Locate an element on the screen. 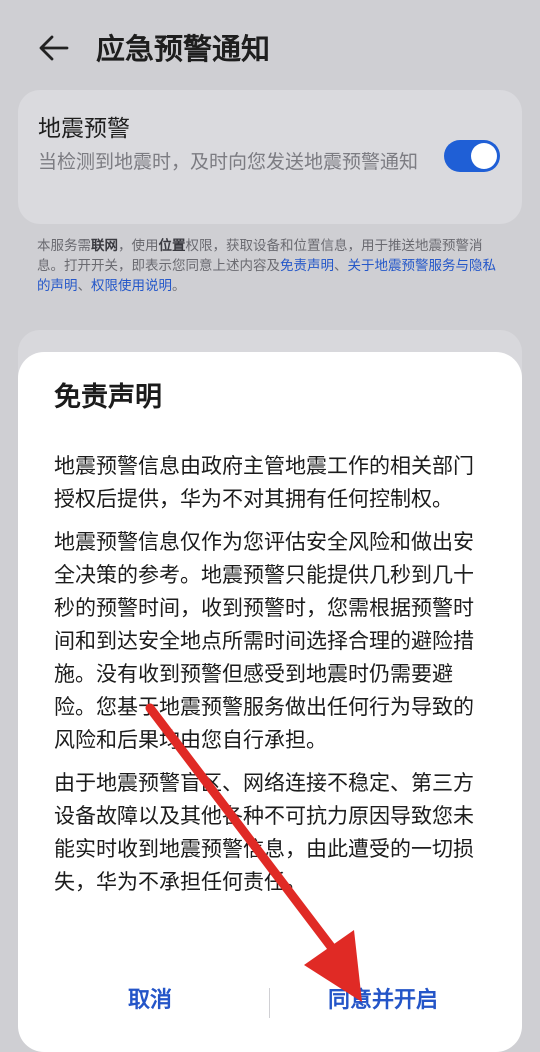 This screenshot has width=540, height=1052. notice-text: ，使用 is located at coordinates (138, 246).